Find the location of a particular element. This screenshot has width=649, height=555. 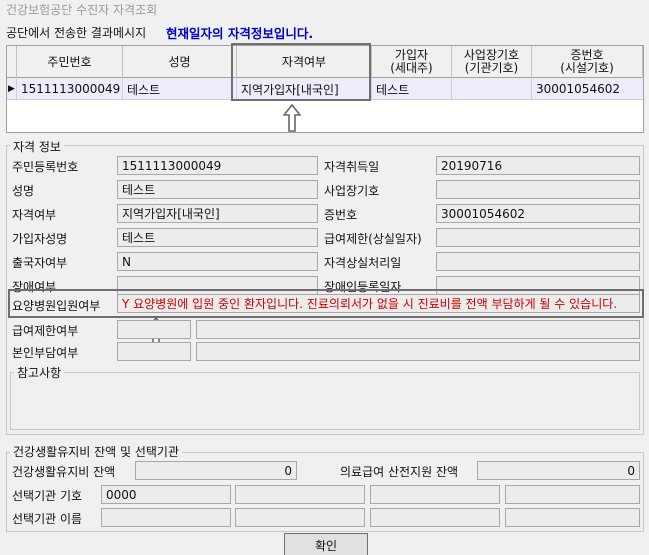

cell-name: 테스트 is located at coordinates (180, 89).